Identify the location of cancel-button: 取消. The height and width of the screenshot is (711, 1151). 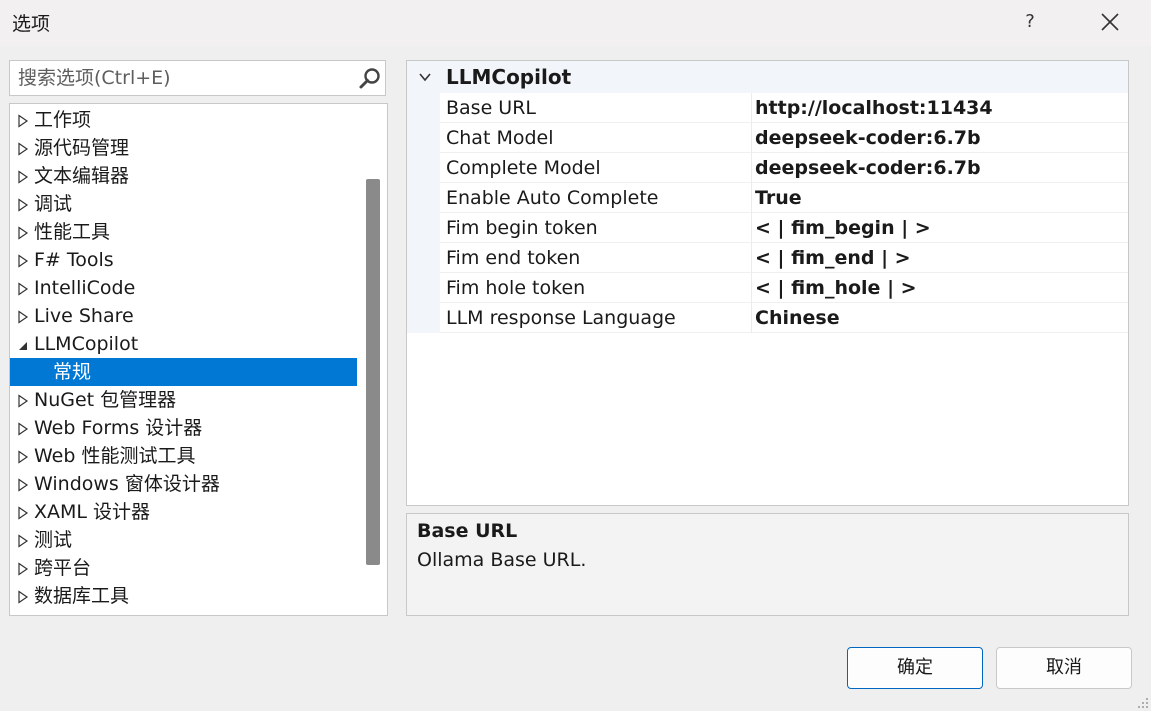
(1064, 668).